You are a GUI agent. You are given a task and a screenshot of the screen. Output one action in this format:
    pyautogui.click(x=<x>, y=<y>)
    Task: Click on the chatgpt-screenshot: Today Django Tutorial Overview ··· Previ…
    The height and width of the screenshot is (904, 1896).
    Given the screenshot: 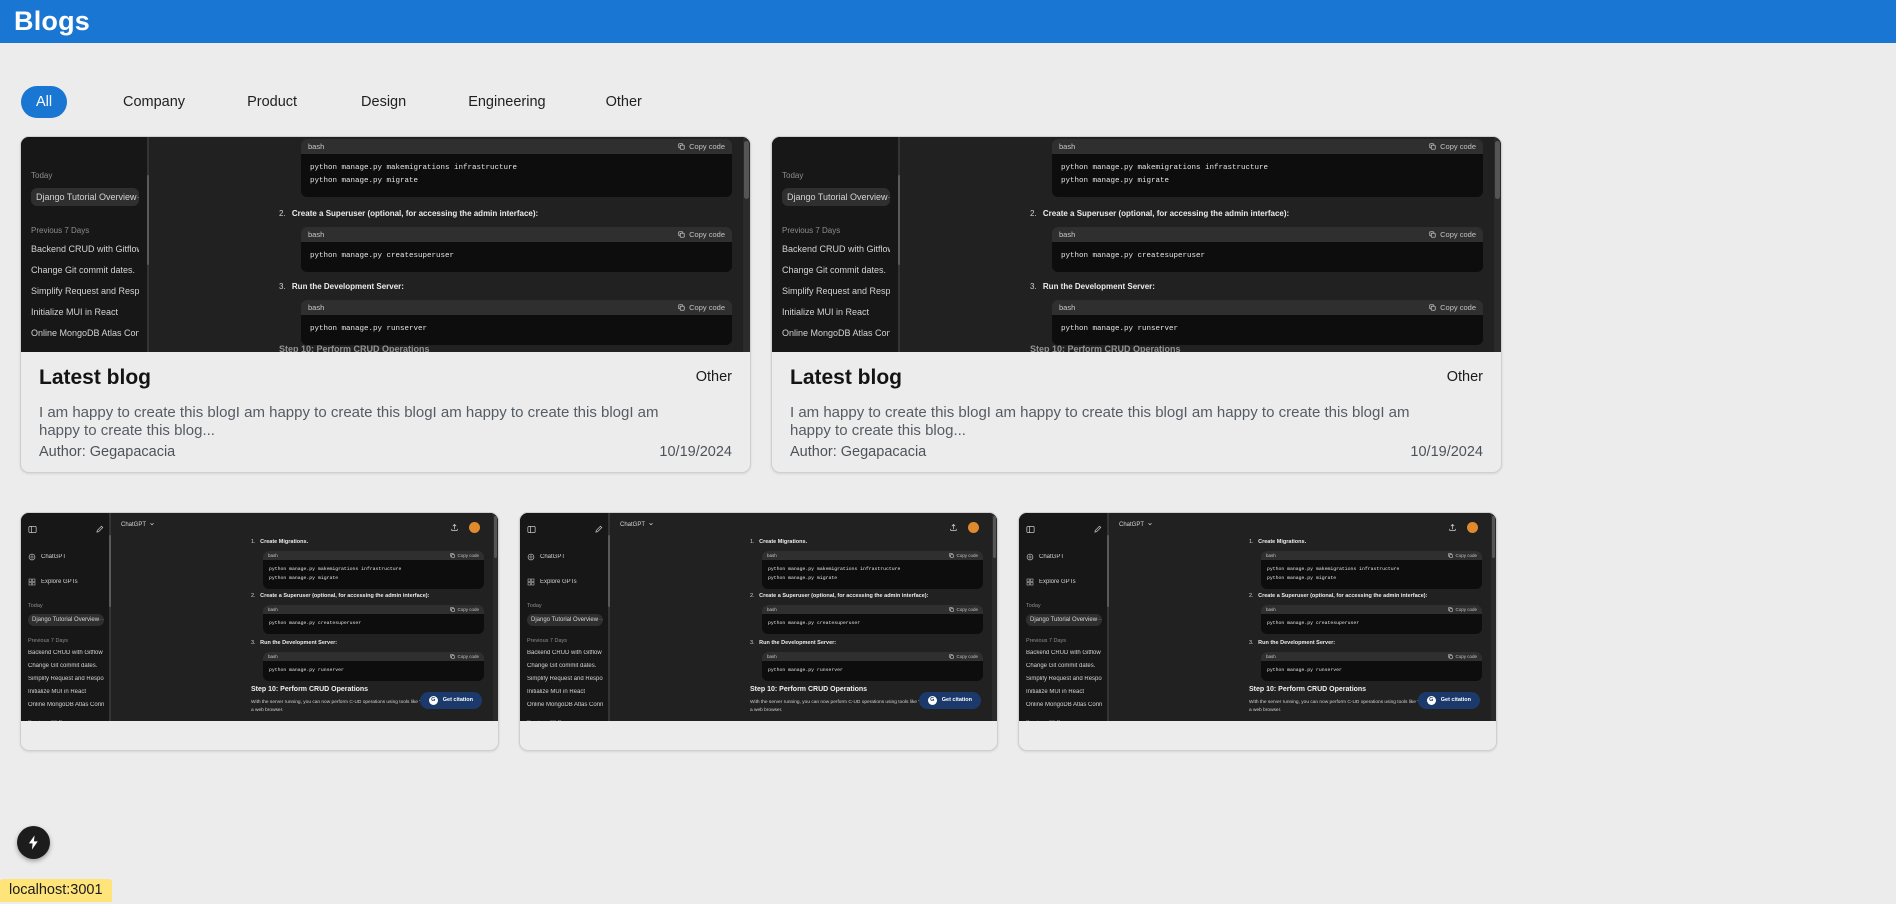 What is the action you would take?
    pyautogui.click(x=385, y=244)
    